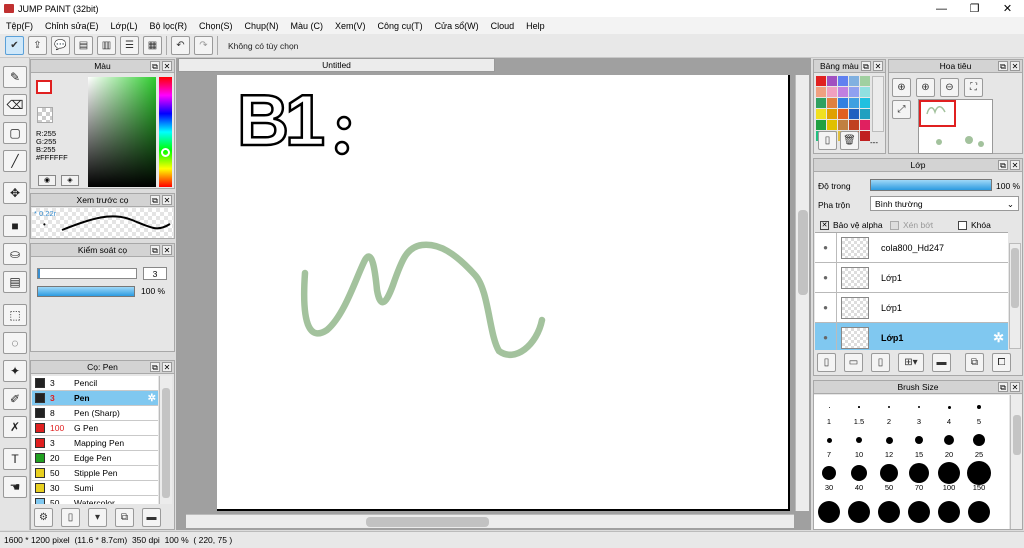 The image size is (1024, 548). What do you see at coordinates (15, 193) in the screenshot?
I see `move-tool-icon: ✥` at bounding box center [15, 193].